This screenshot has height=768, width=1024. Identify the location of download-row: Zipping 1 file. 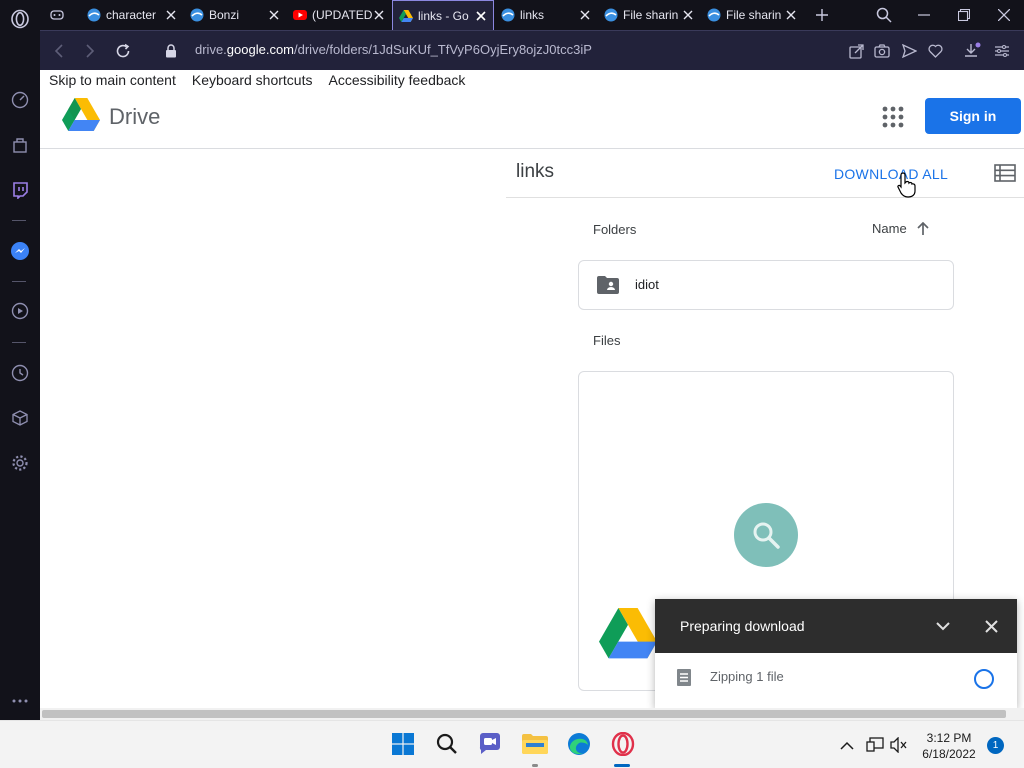
(836, 680).